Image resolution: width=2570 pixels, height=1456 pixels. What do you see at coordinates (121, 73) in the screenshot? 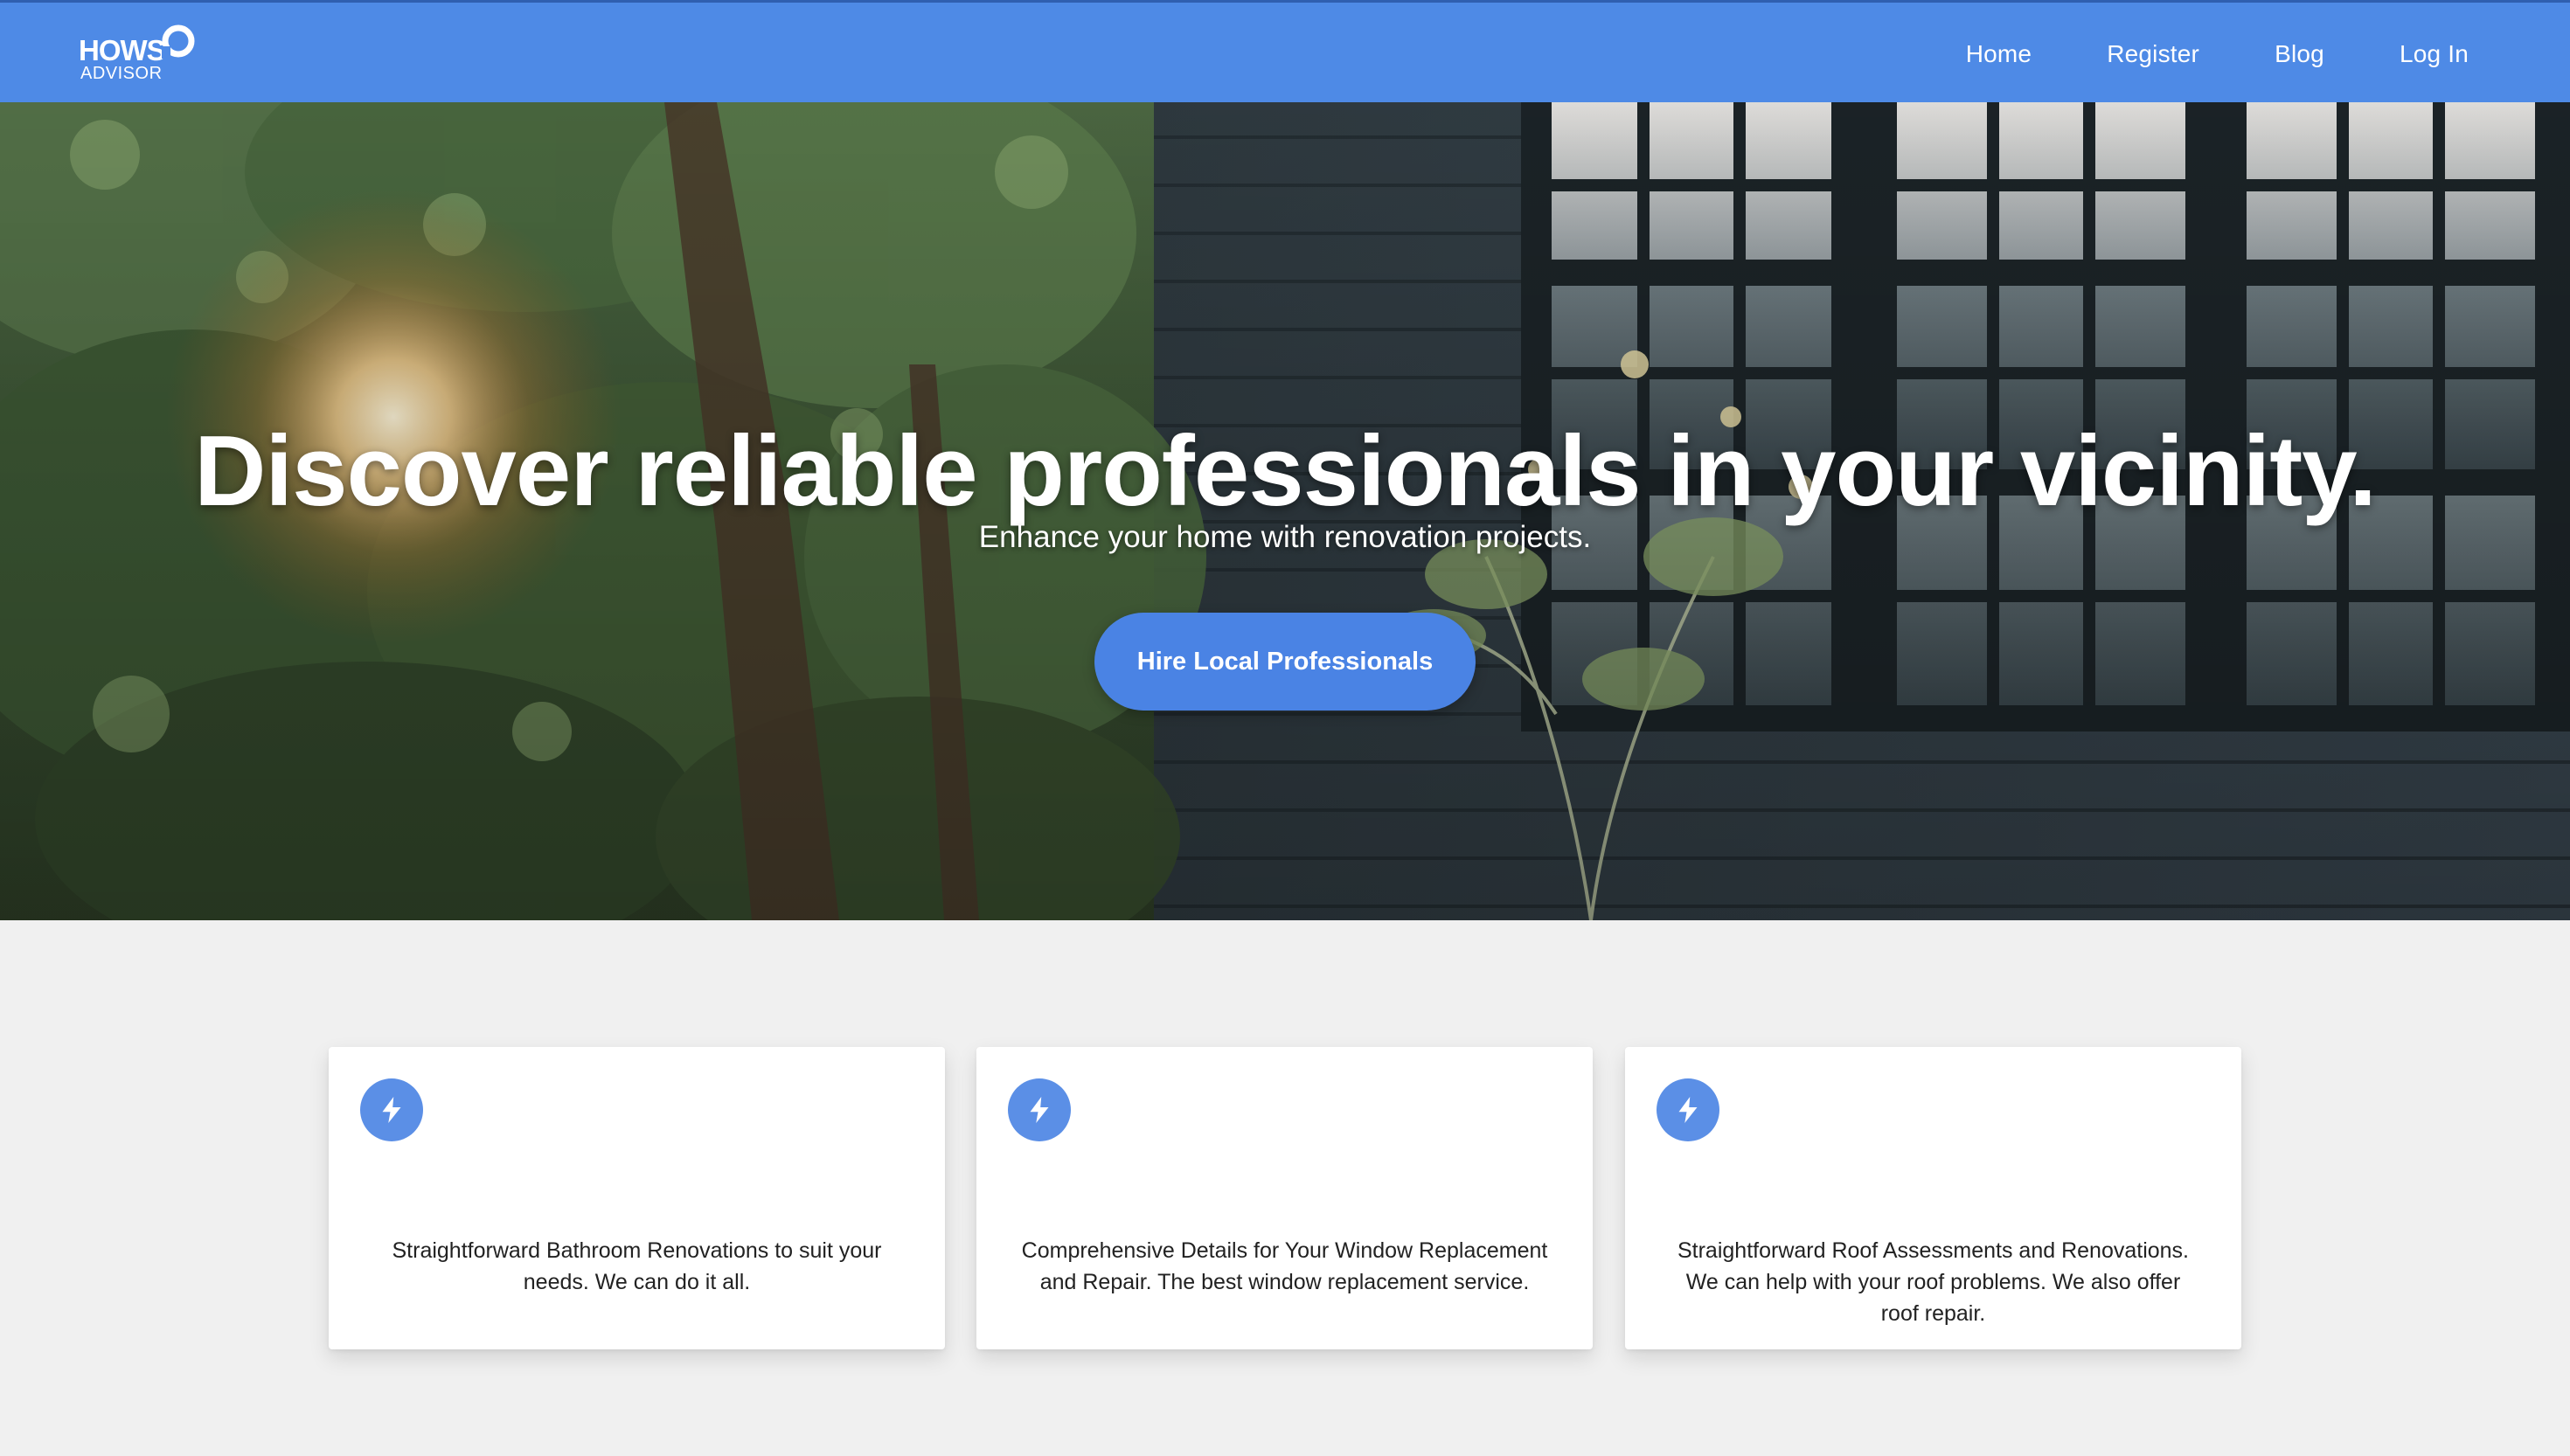
I see `logo-subtitle: ADVISOR` at bounding box center [121, 73].